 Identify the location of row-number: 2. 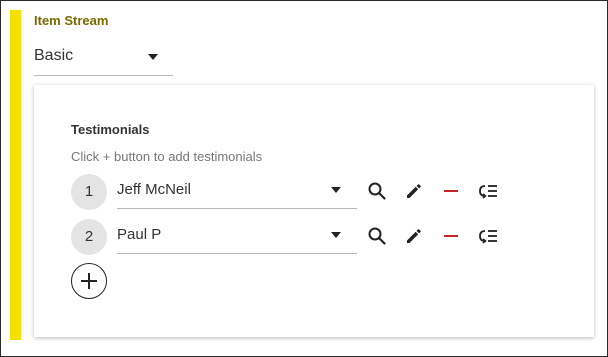
(89, 237).